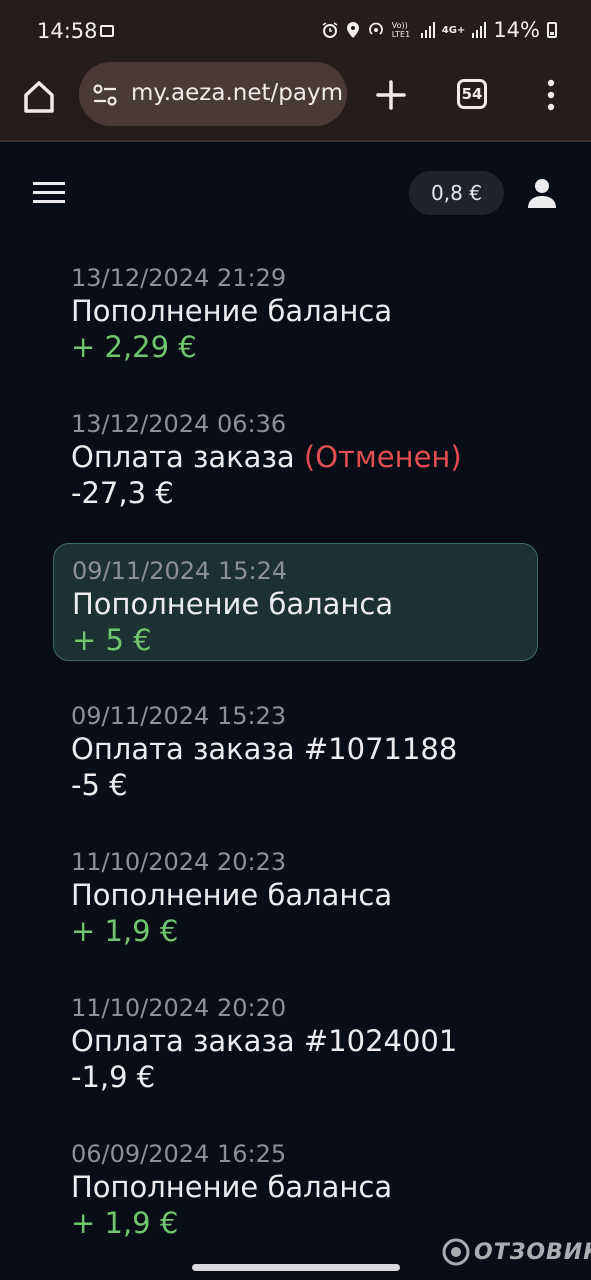  I want to click on gesture-nav-handle, so click(296, 1267).